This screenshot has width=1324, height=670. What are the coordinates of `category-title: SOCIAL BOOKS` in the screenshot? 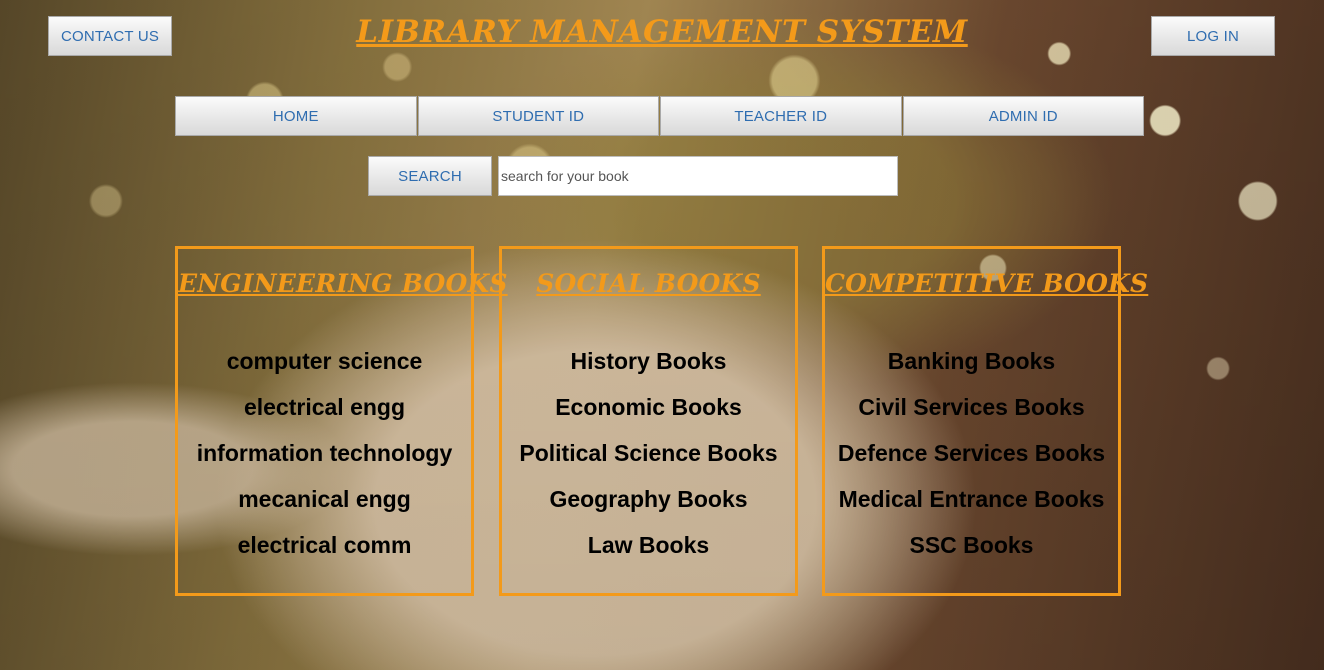 It's located at (648, 283).